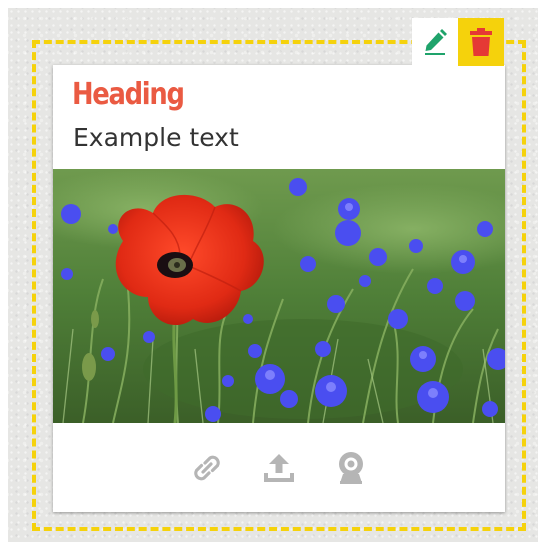  I want to click on upload-button, so click(279, 468).